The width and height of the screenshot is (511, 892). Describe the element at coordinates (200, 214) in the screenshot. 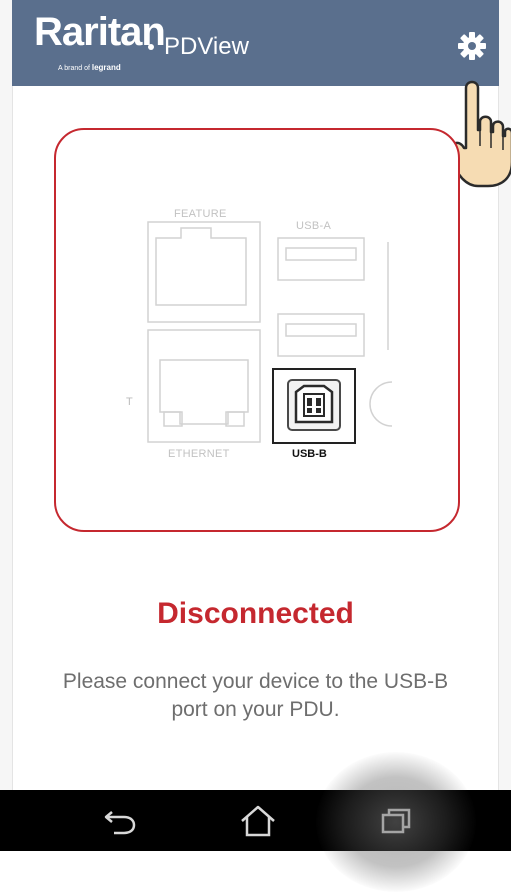

I see `feature-port-label: FEATURE` at that location.